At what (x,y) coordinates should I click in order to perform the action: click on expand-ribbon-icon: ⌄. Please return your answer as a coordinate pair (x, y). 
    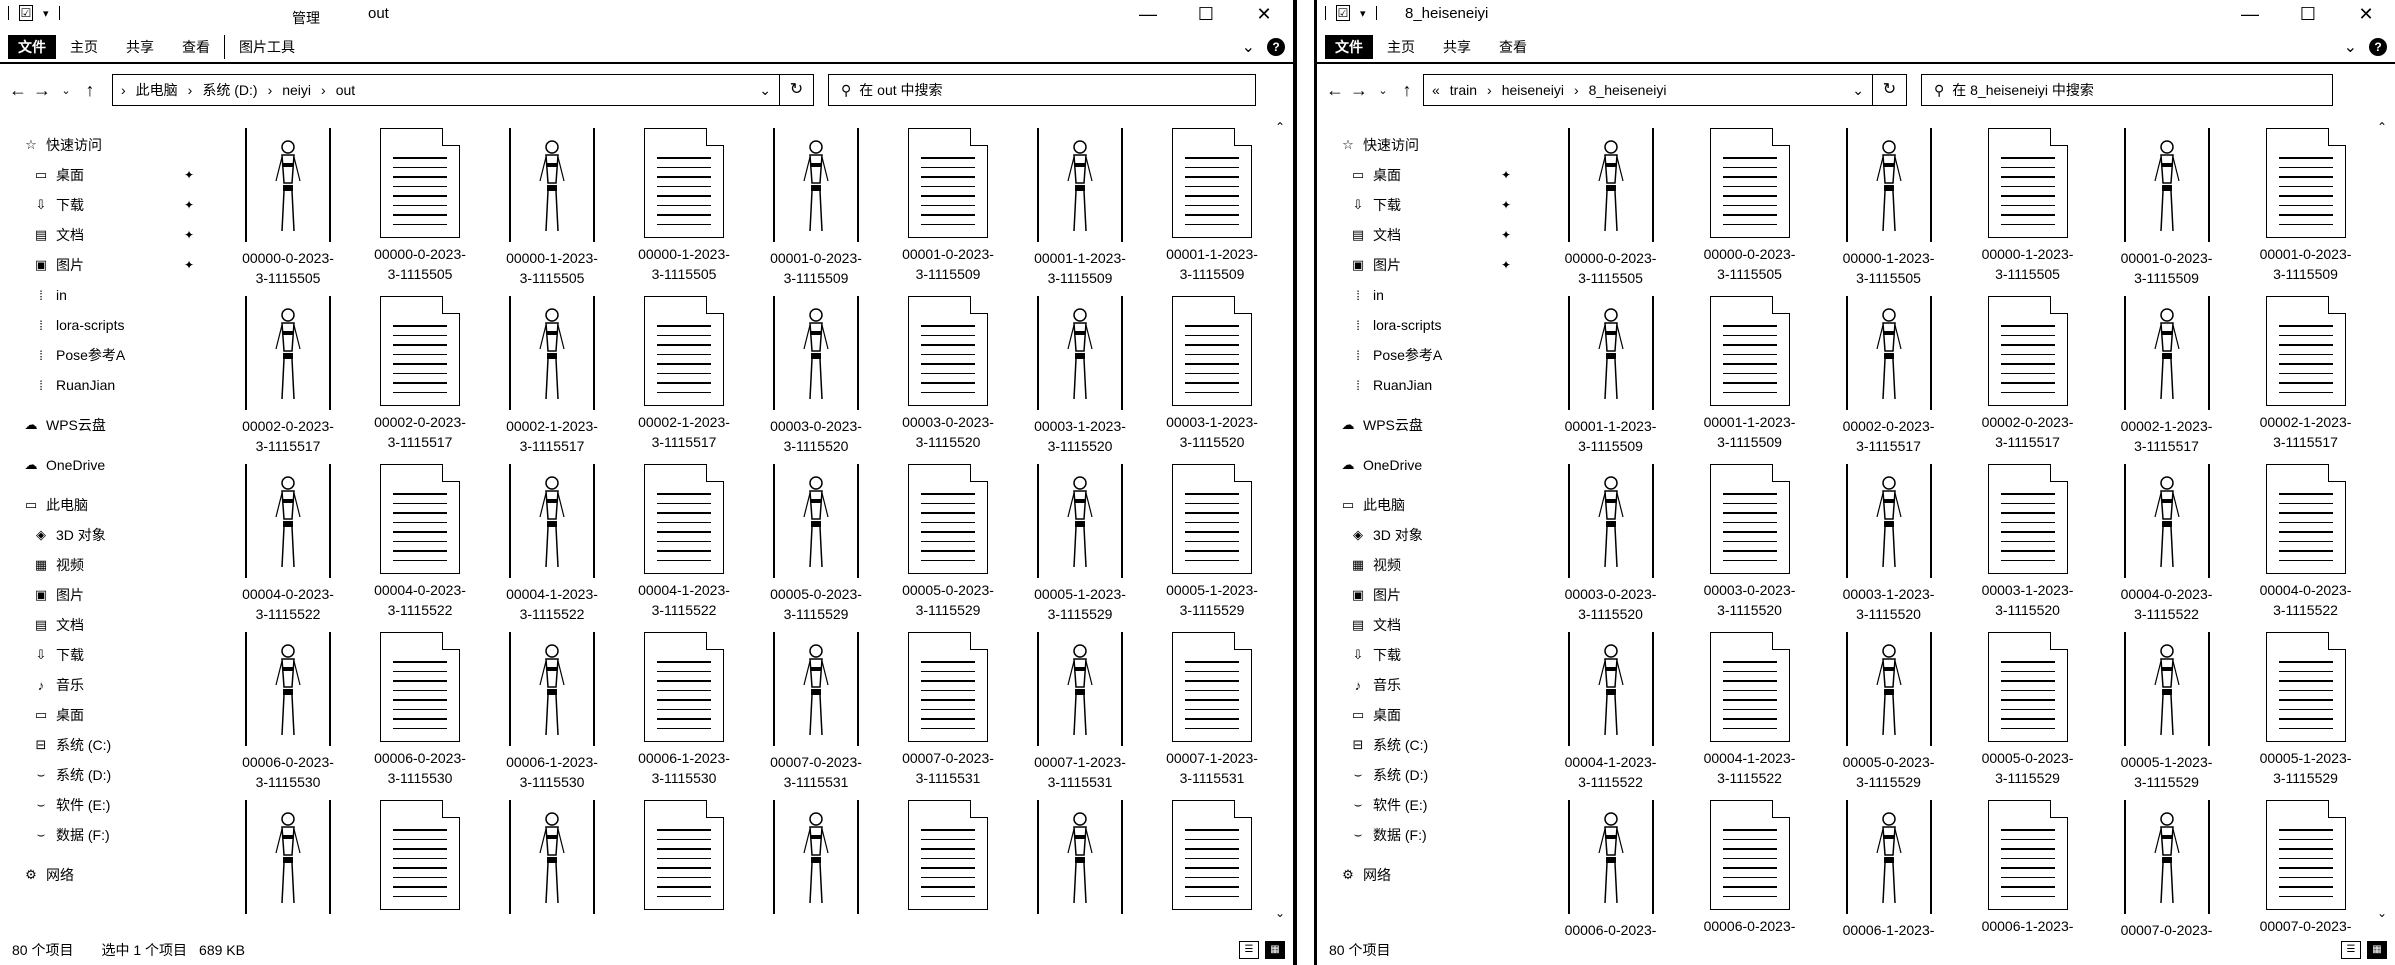
    Looking at the image, I should click on (2350, 47).